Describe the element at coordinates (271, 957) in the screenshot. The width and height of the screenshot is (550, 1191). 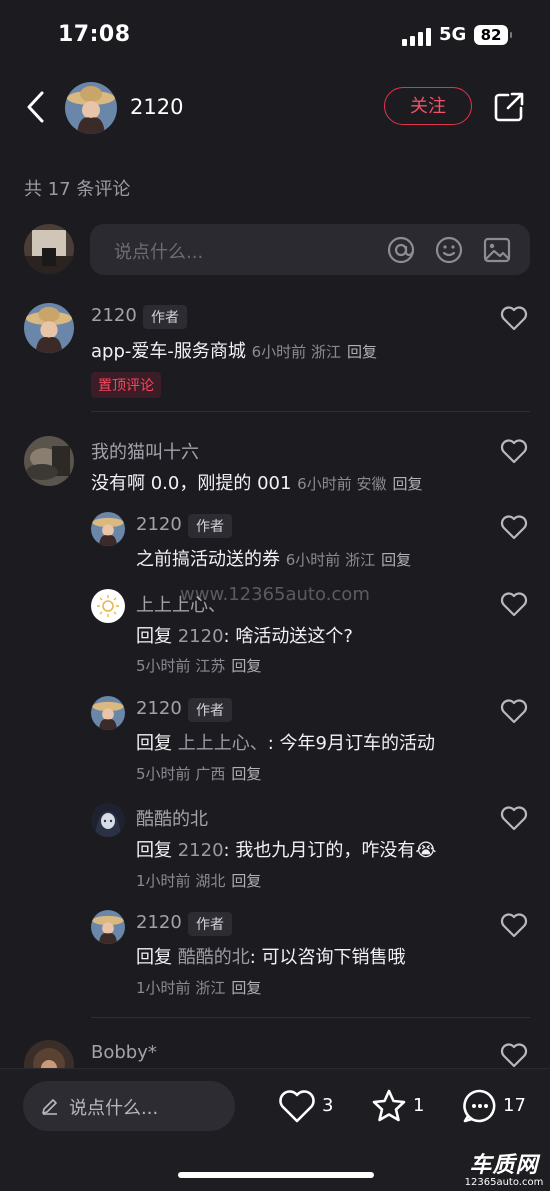
I see `reply-text: 回复 酷酷的北: 可以咨询下销售哦` at that location.